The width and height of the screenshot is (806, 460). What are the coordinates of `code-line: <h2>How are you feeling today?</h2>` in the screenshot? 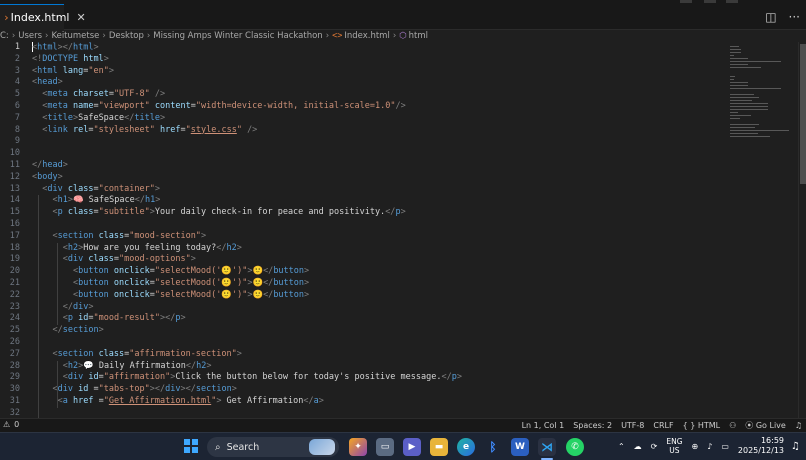 It's located at (377, 249).